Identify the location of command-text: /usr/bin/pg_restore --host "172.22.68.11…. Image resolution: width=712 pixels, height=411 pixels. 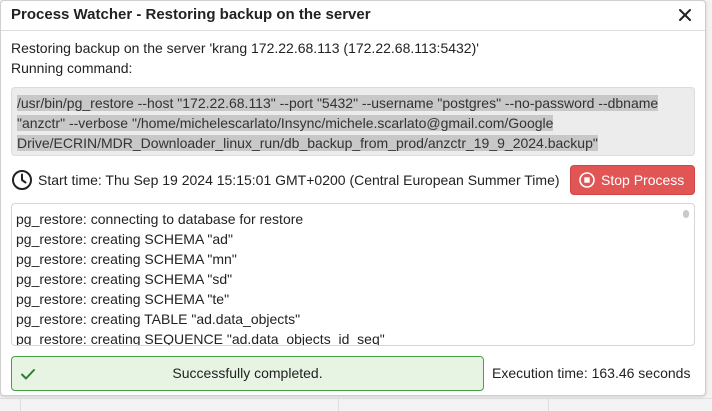
(338, 123).